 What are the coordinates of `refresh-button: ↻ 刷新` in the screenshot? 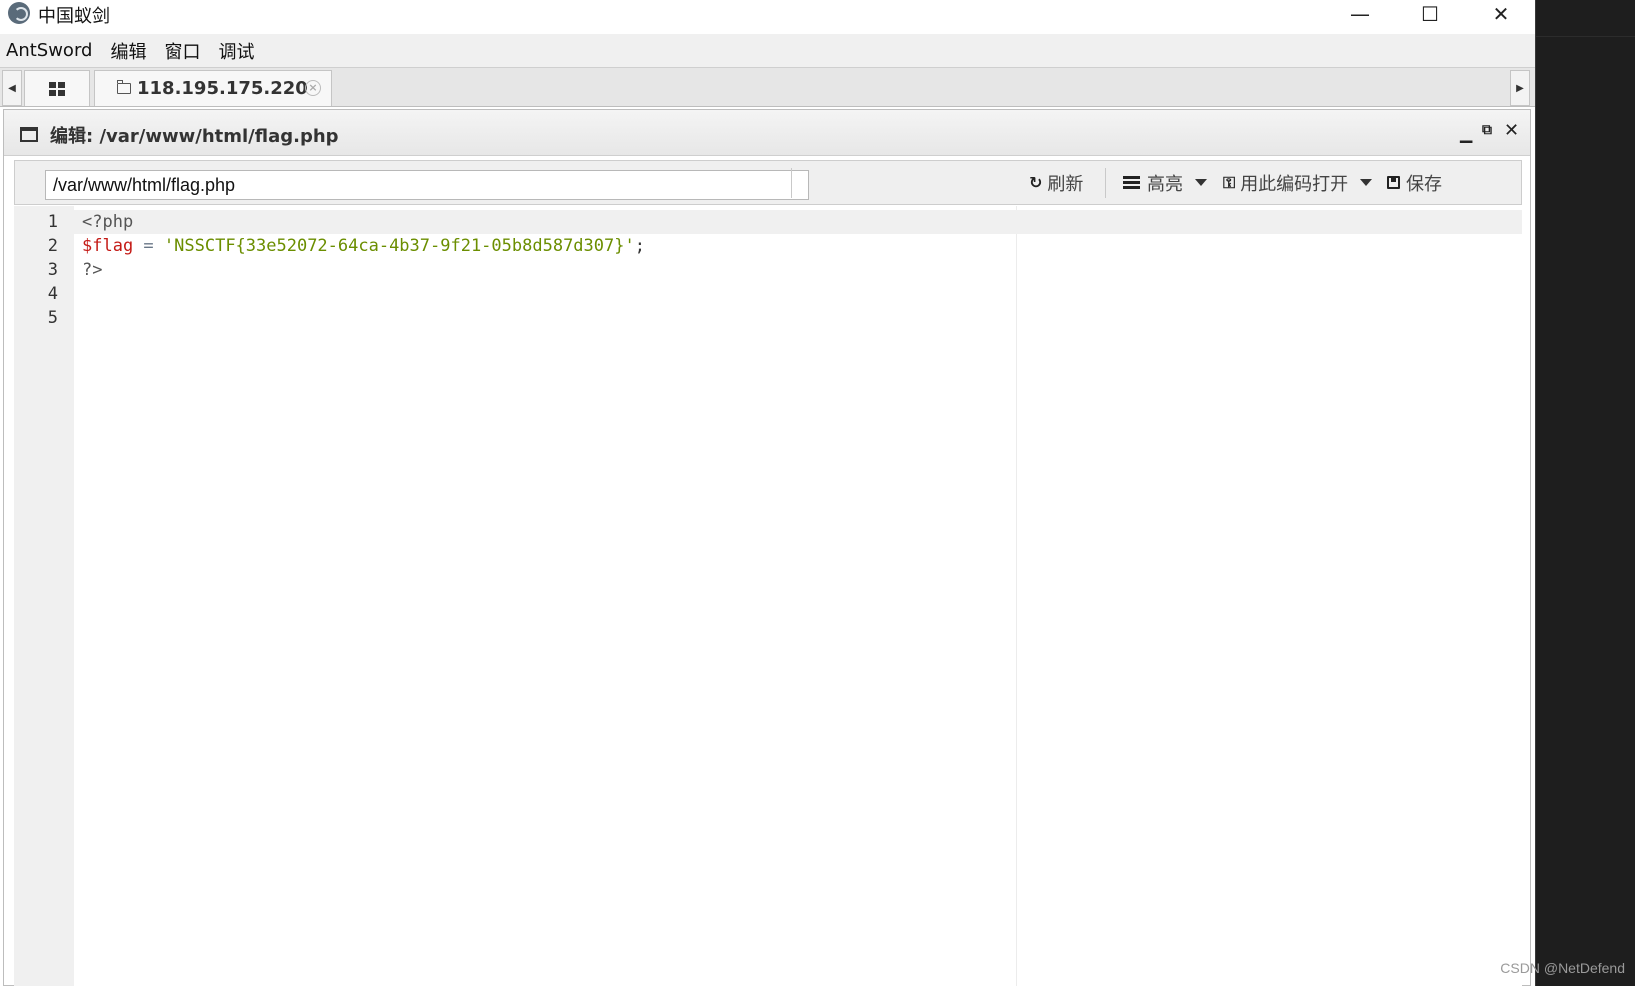 It's located at (1056, 182).